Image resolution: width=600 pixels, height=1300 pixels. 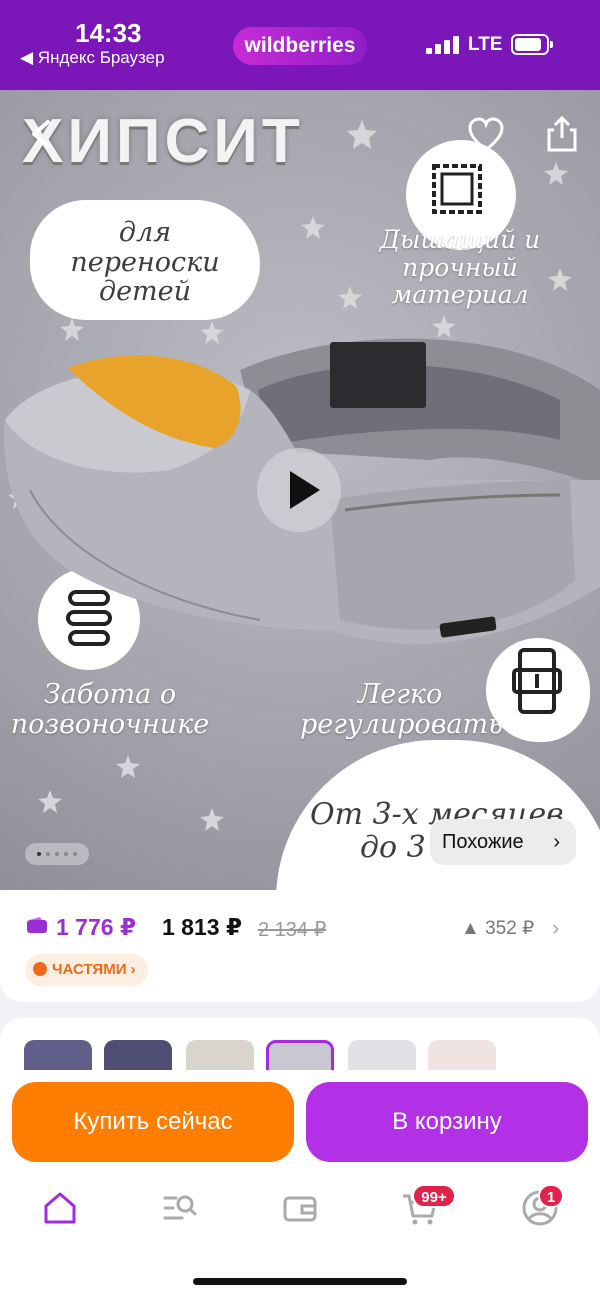 What do you see at coordinates (537, 681) in the screenshot?
I see `belt-icon` at bounding box center [537, 681].